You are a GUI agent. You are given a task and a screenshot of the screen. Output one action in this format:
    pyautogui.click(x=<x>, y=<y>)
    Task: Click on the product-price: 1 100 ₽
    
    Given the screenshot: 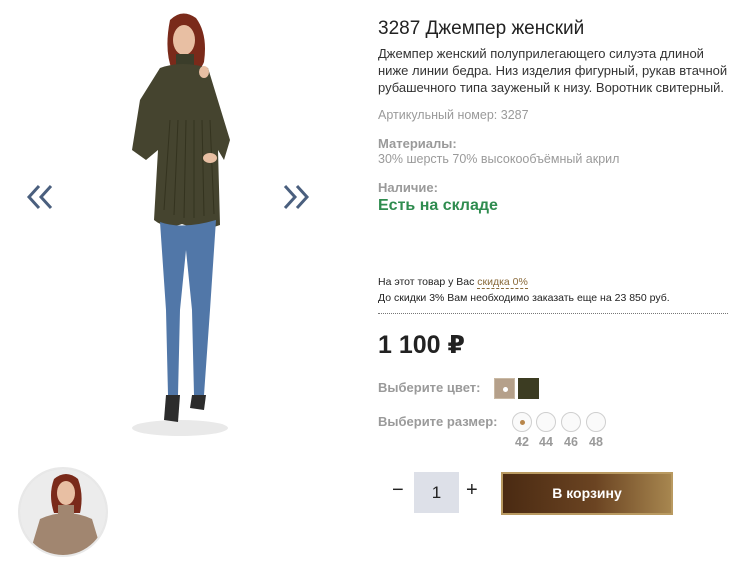 What is the action you would take?
    pyautogui.click(x=421, y=345)
    